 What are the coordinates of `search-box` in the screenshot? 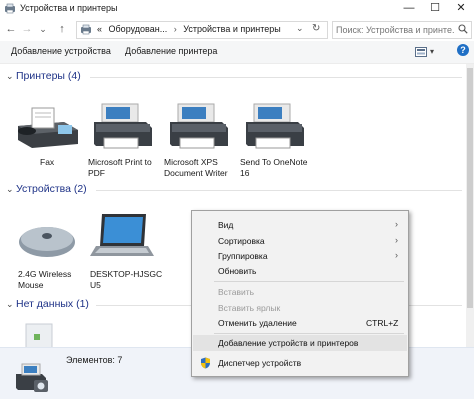 It's located at (402, 30).